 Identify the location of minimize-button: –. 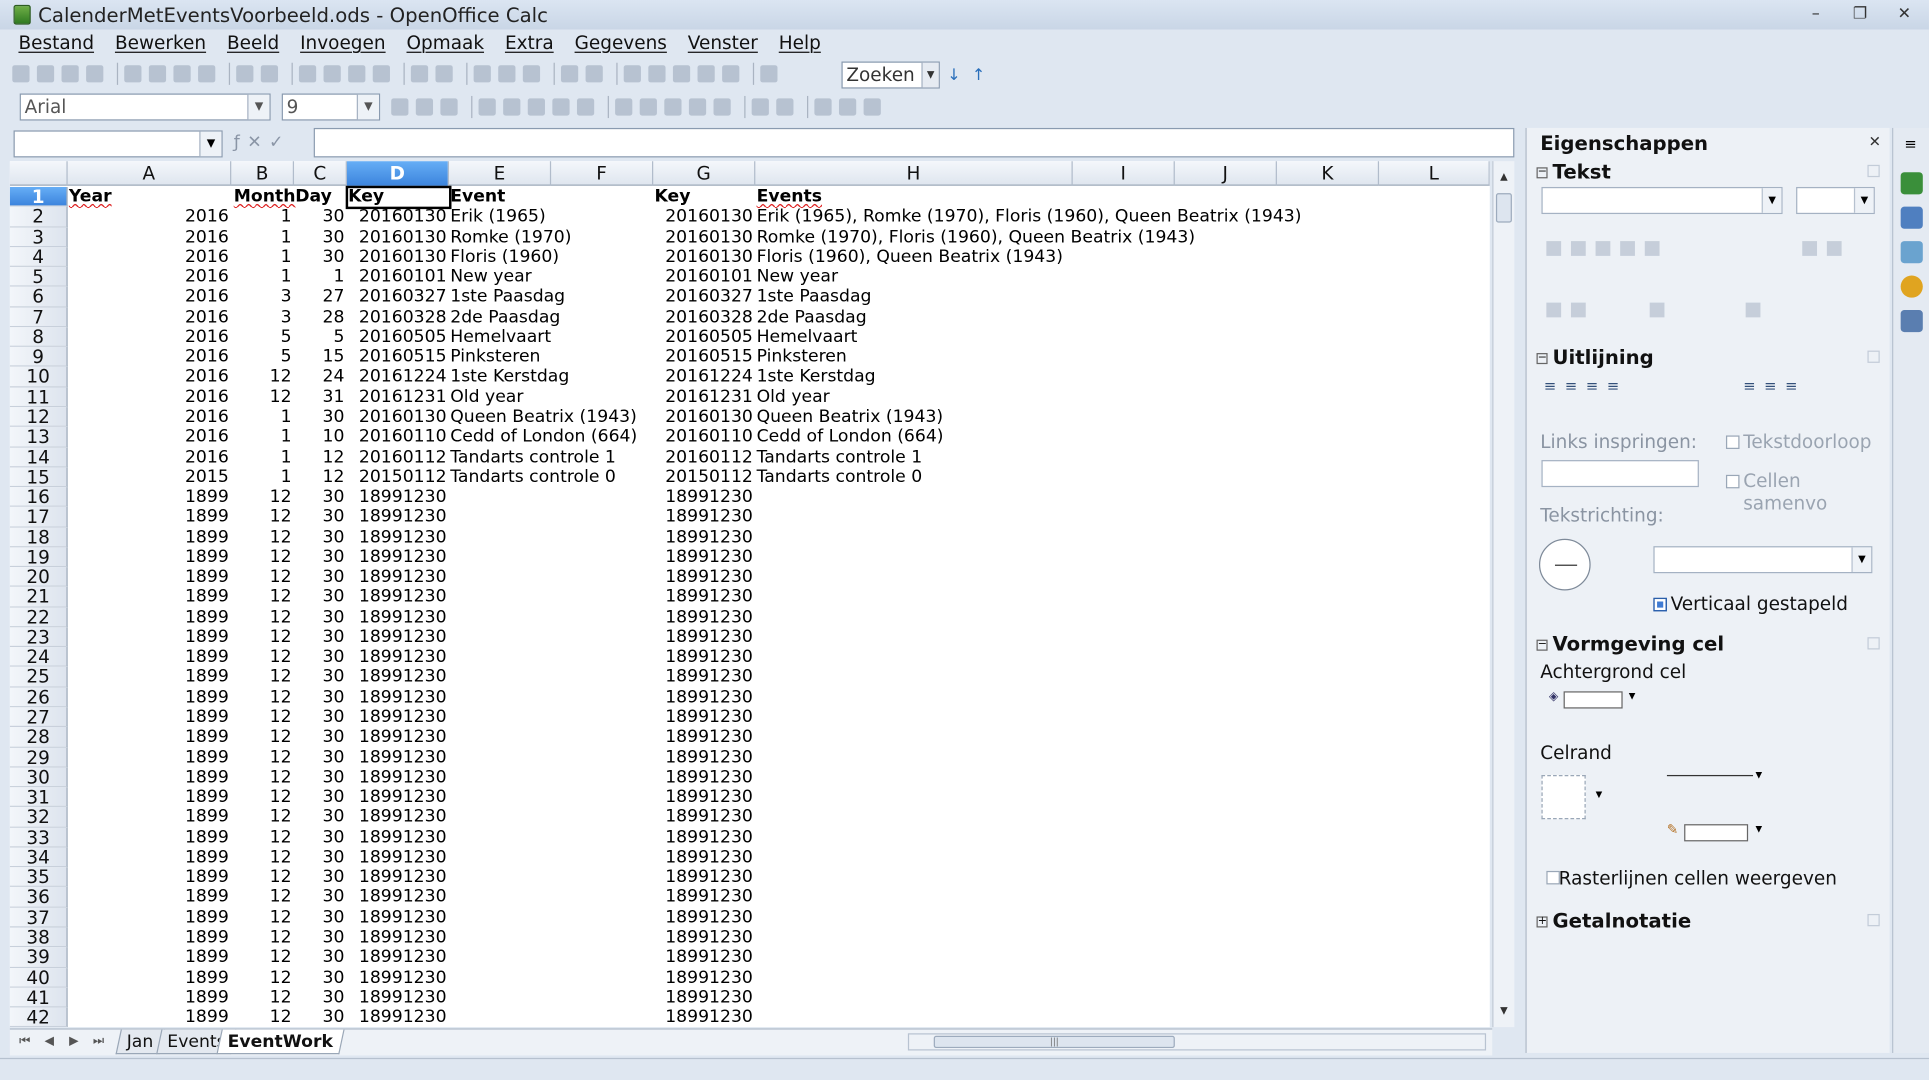
(1816, 13).